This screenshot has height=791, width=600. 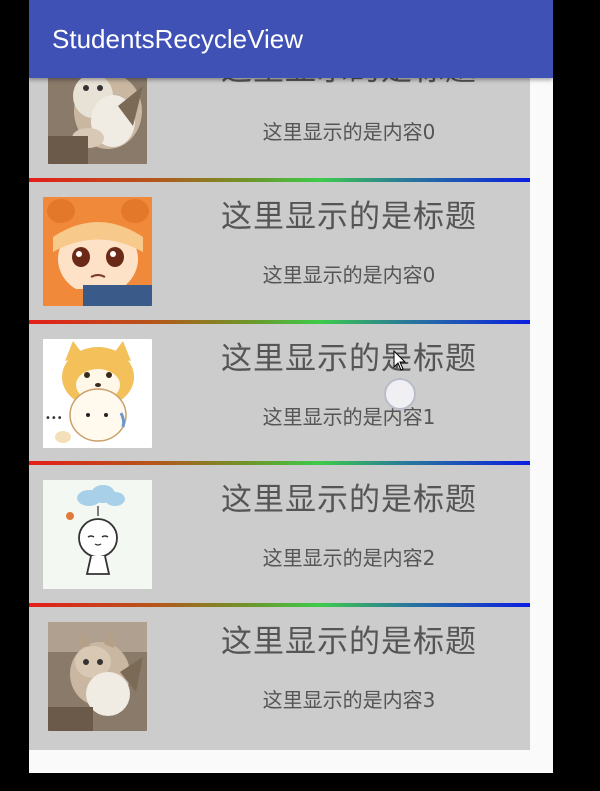 I want to click on touch-indicator, so click(x=400, y=394).